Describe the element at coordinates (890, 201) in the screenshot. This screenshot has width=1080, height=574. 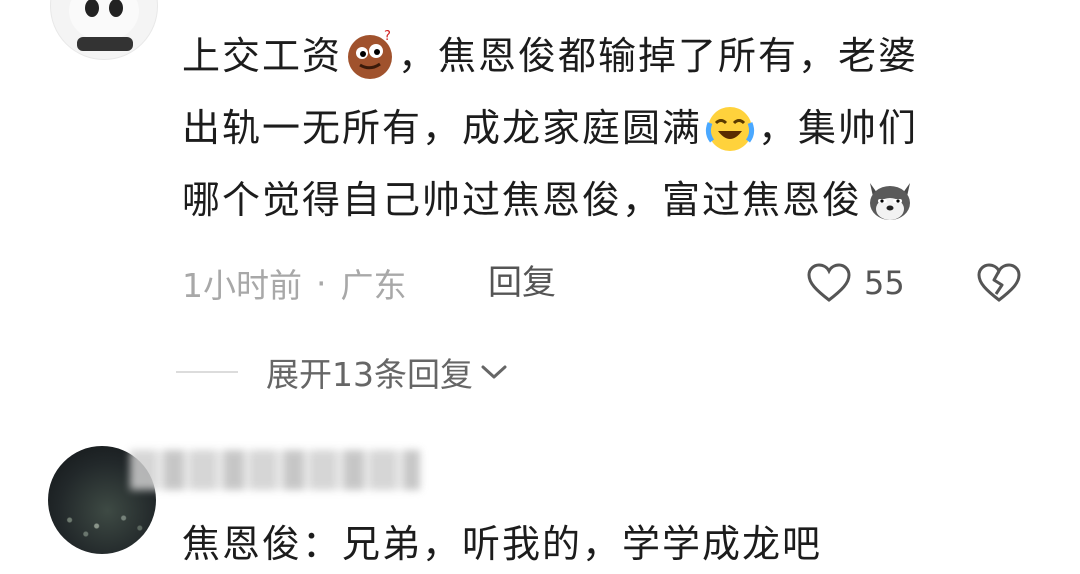
I see `husky-emoji` at that location.